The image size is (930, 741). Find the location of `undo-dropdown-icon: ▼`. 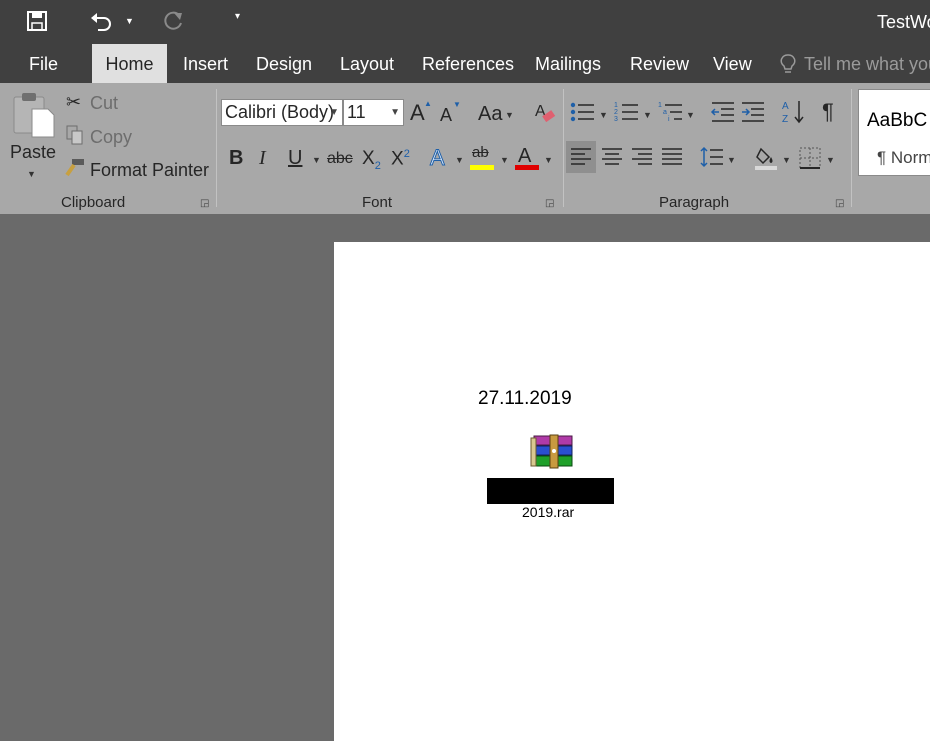

undo-dropdown-icon: ▼ is located at coordinates (129, 21).